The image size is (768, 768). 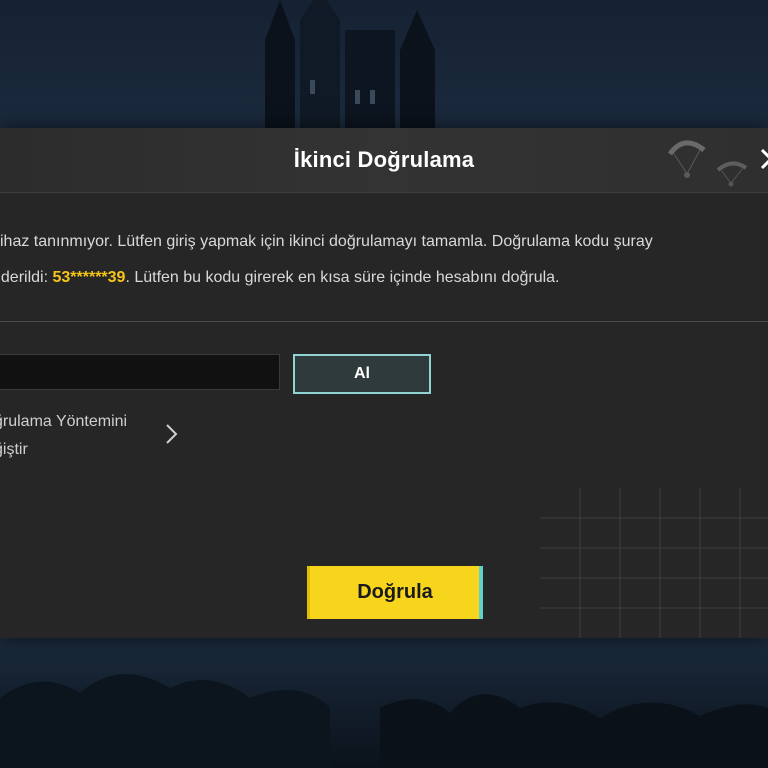 What do you see at coordinates (172, 434) in the screenshot?
I see `chevron-right-icon` at bounding box center [172, 434].